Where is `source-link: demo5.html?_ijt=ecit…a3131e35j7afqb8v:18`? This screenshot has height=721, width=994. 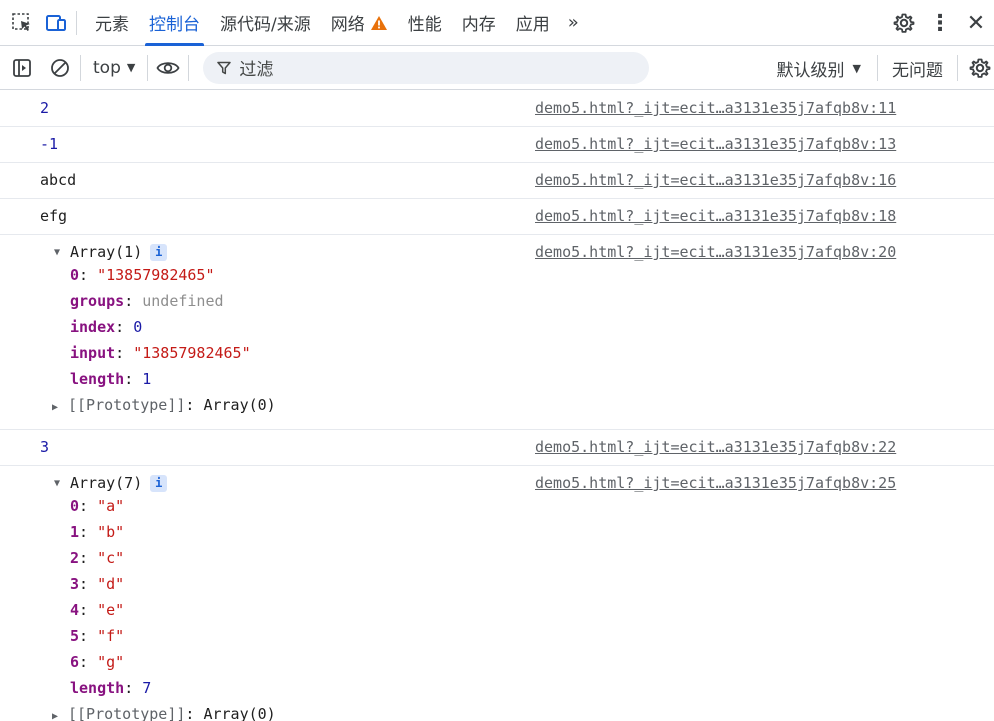 source-link: demo5.html?_ijt=ecit…a3131e35j7afqb8v:18 is located at coordinates (715, 216).